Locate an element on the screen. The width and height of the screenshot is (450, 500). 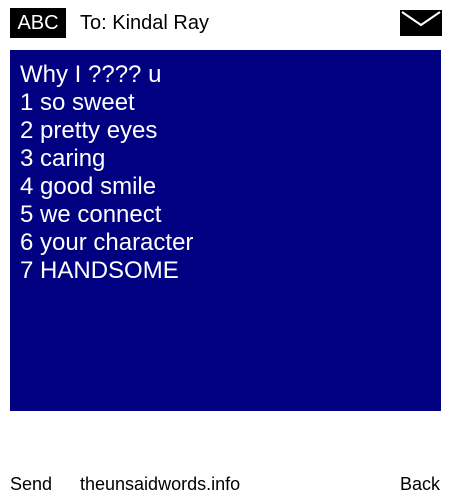
envelope-icon is located at coordinates (421, 23).